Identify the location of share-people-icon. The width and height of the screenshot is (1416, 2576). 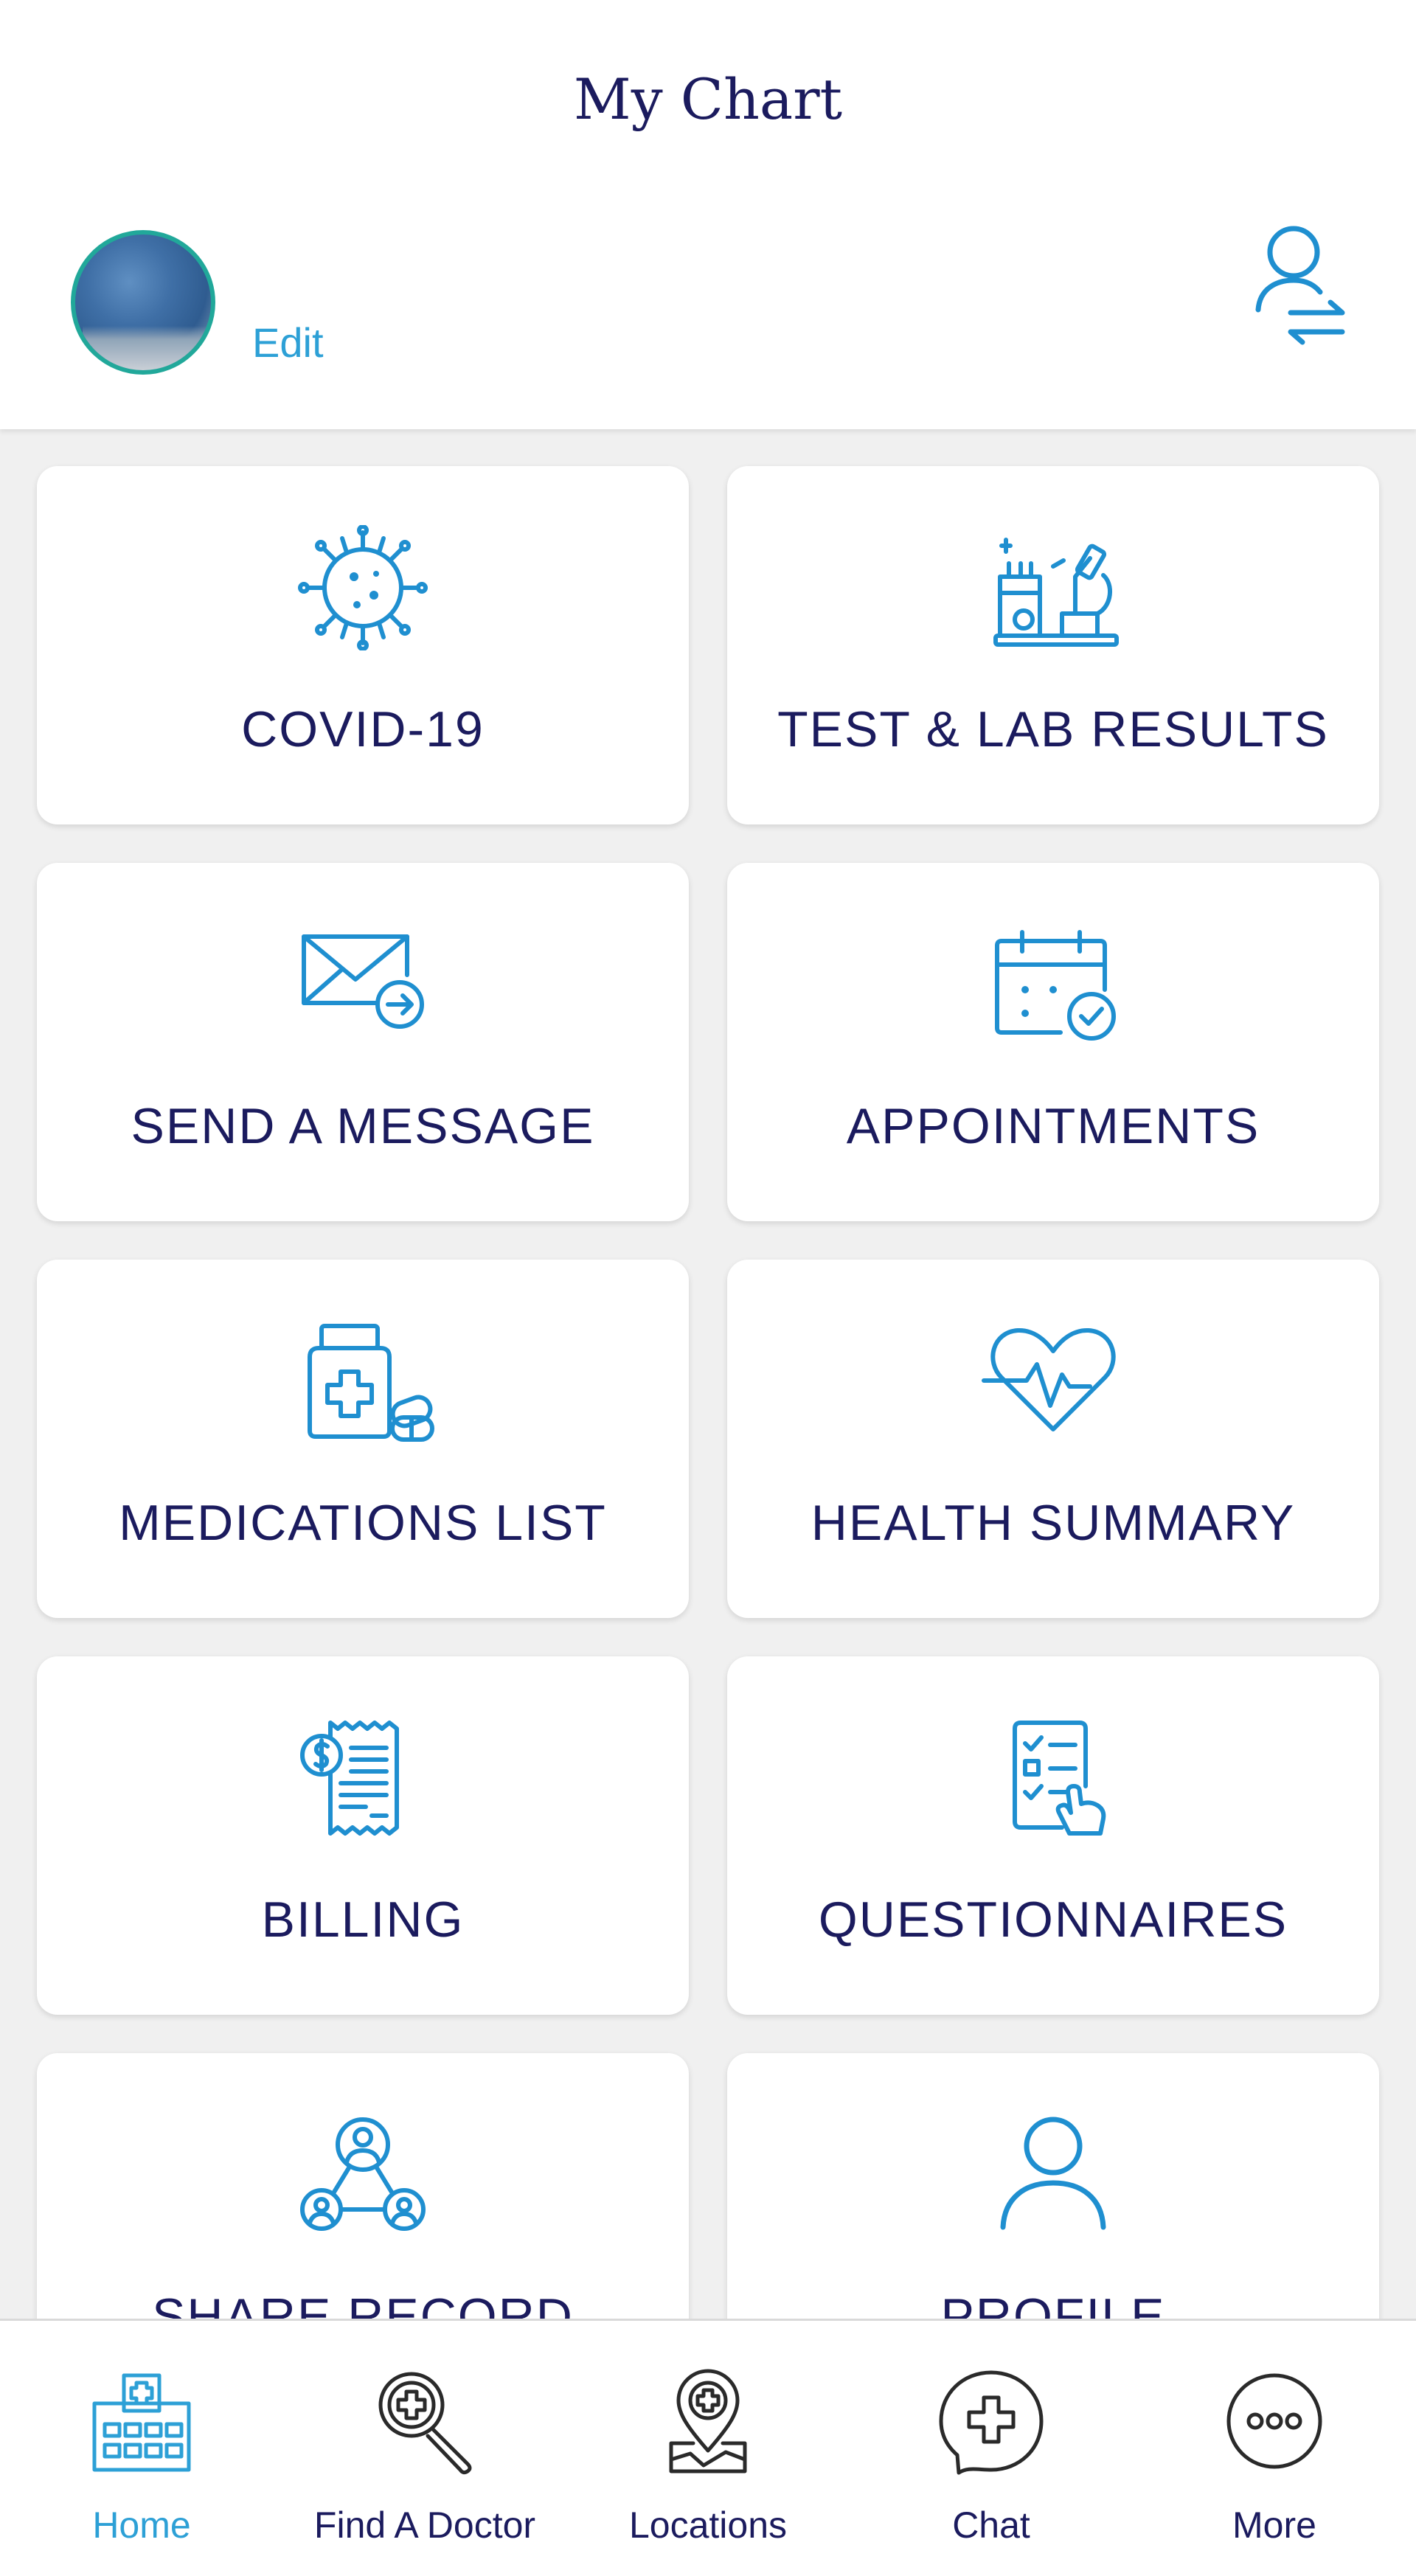
(363, 2174).